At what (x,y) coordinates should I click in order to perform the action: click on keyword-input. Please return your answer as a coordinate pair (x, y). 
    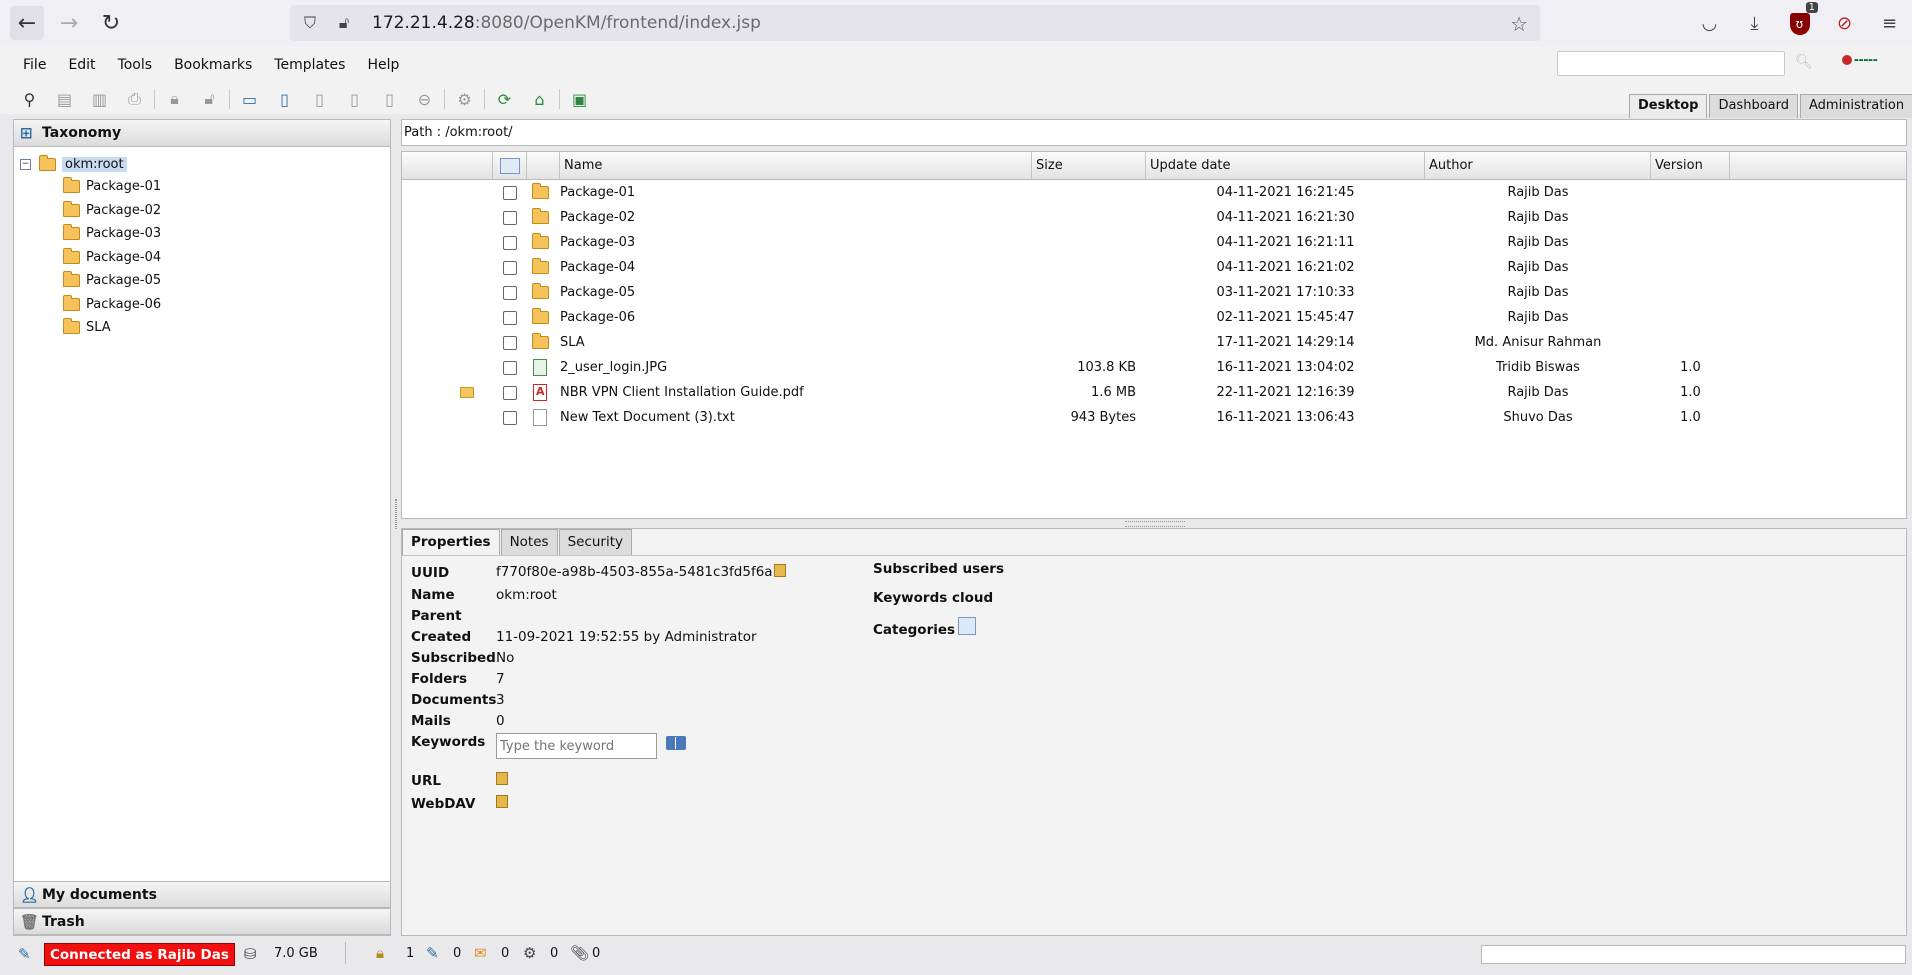
    Looking at the image, I should click on (576, 746).